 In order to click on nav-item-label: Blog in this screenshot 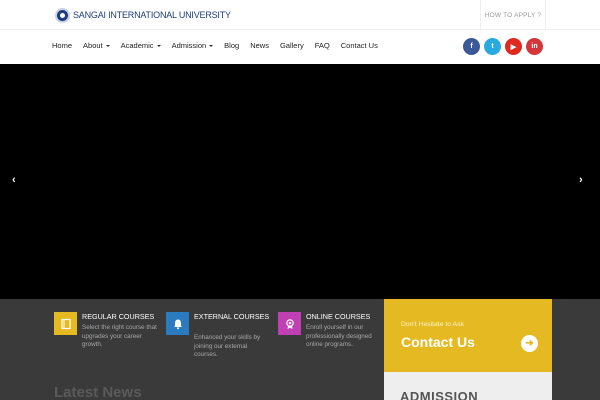, I will do `click(232, 45)`.